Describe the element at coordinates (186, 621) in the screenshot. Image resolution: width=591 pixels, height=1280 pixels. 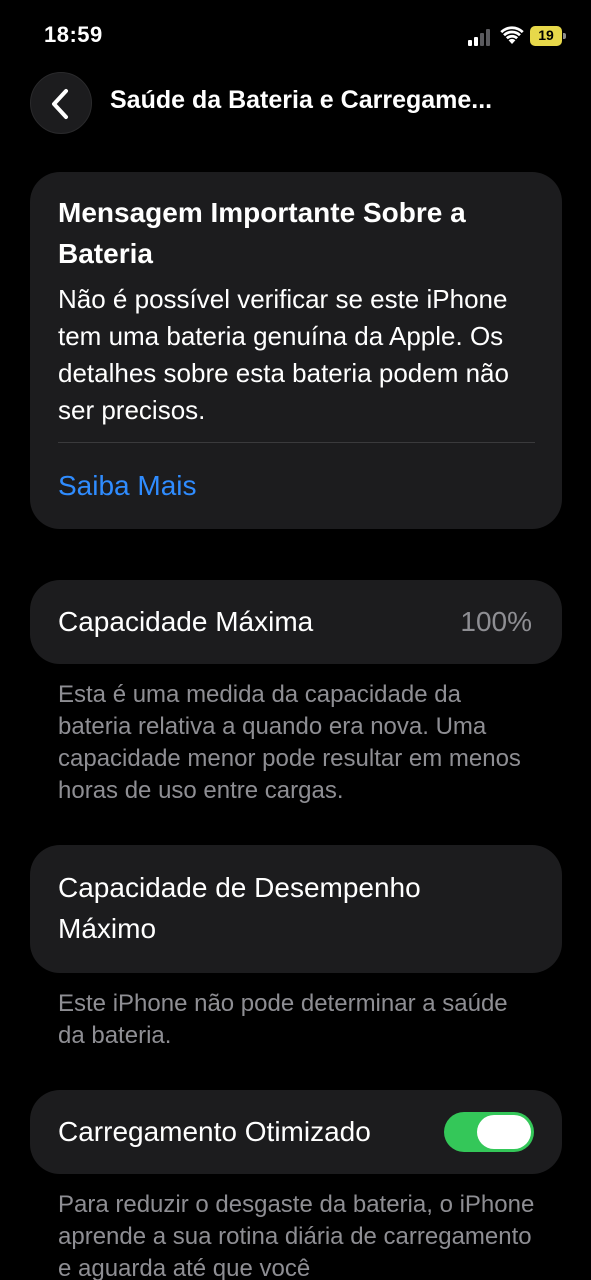
I see `max-capacity-label: Capacidade Máxima` at that location.